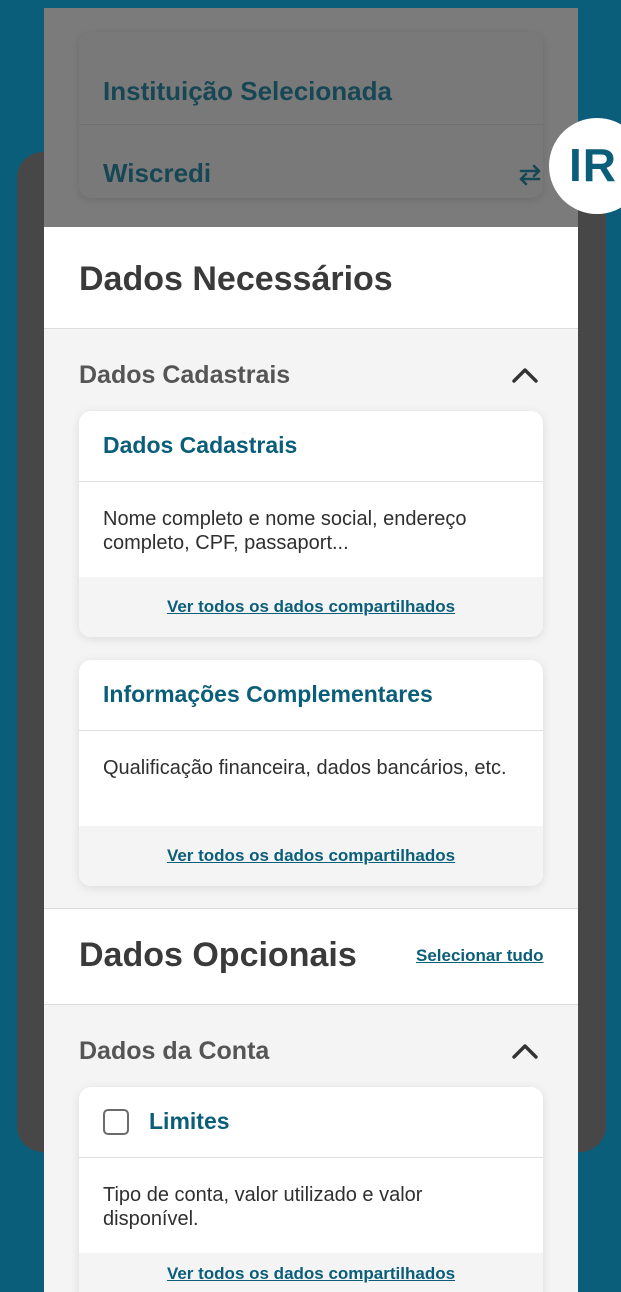 This screenshot has height=1292, width=621. I want to click on group-title-dados-da-conta: Dados da Conta, so click(174, 1051).